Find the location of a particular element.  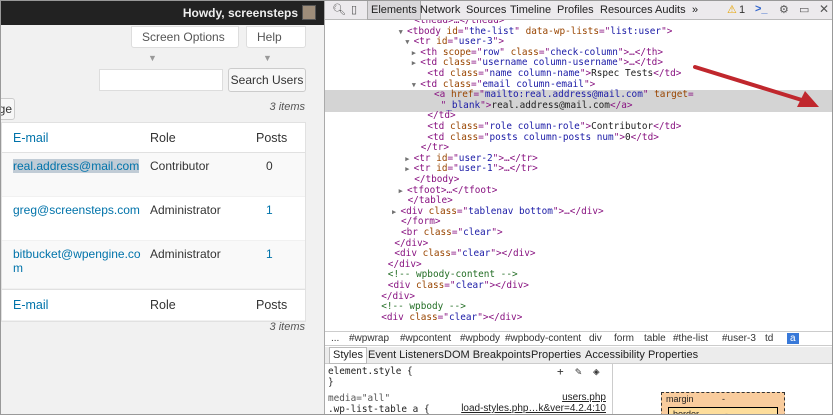

dom-token: "></div> is located at coordinates (506, 285).